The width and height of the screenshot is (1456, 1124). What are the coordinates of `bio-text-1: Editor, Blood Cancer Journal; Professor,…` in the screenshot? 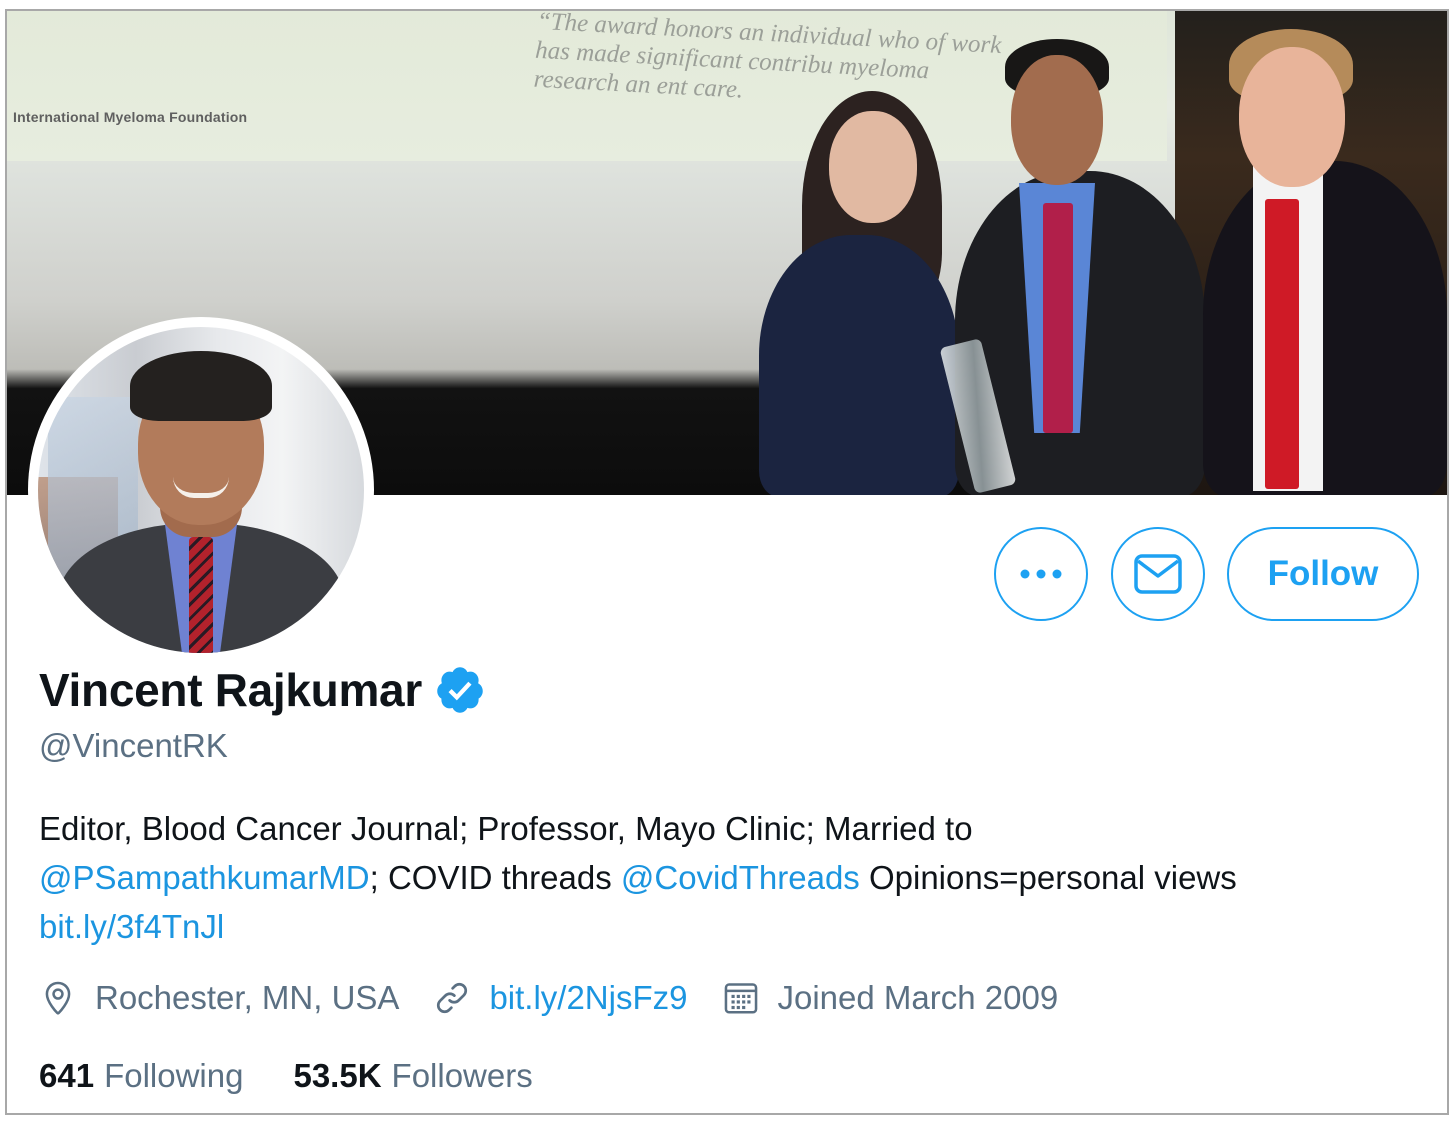 It's located at (506, 828).